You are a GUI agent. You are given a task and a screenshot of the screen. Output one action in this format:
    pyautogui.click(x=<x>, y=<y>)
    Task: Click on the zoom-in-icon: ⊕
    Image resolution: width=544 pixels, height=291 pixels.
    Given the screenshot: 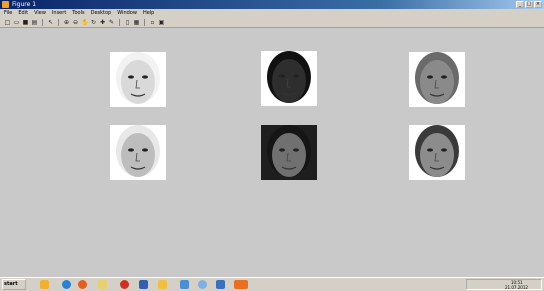 What is the action you would take?
    pyautogui.click(x=66, y=22)
    